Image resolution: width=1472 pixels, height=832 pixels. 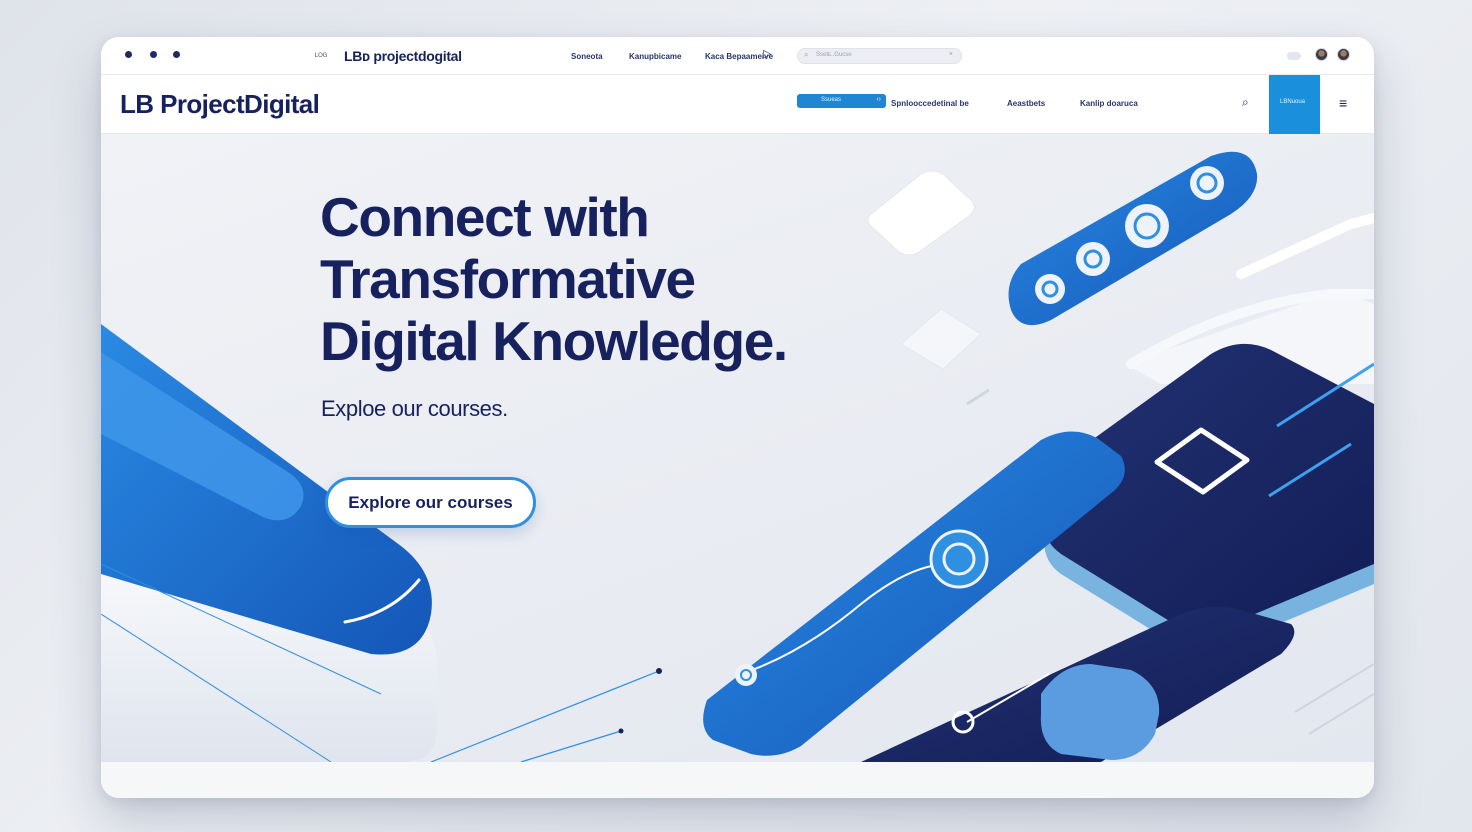 I want to click on nav-link: Kanlip doaruca, so click(x=1109, y=103).